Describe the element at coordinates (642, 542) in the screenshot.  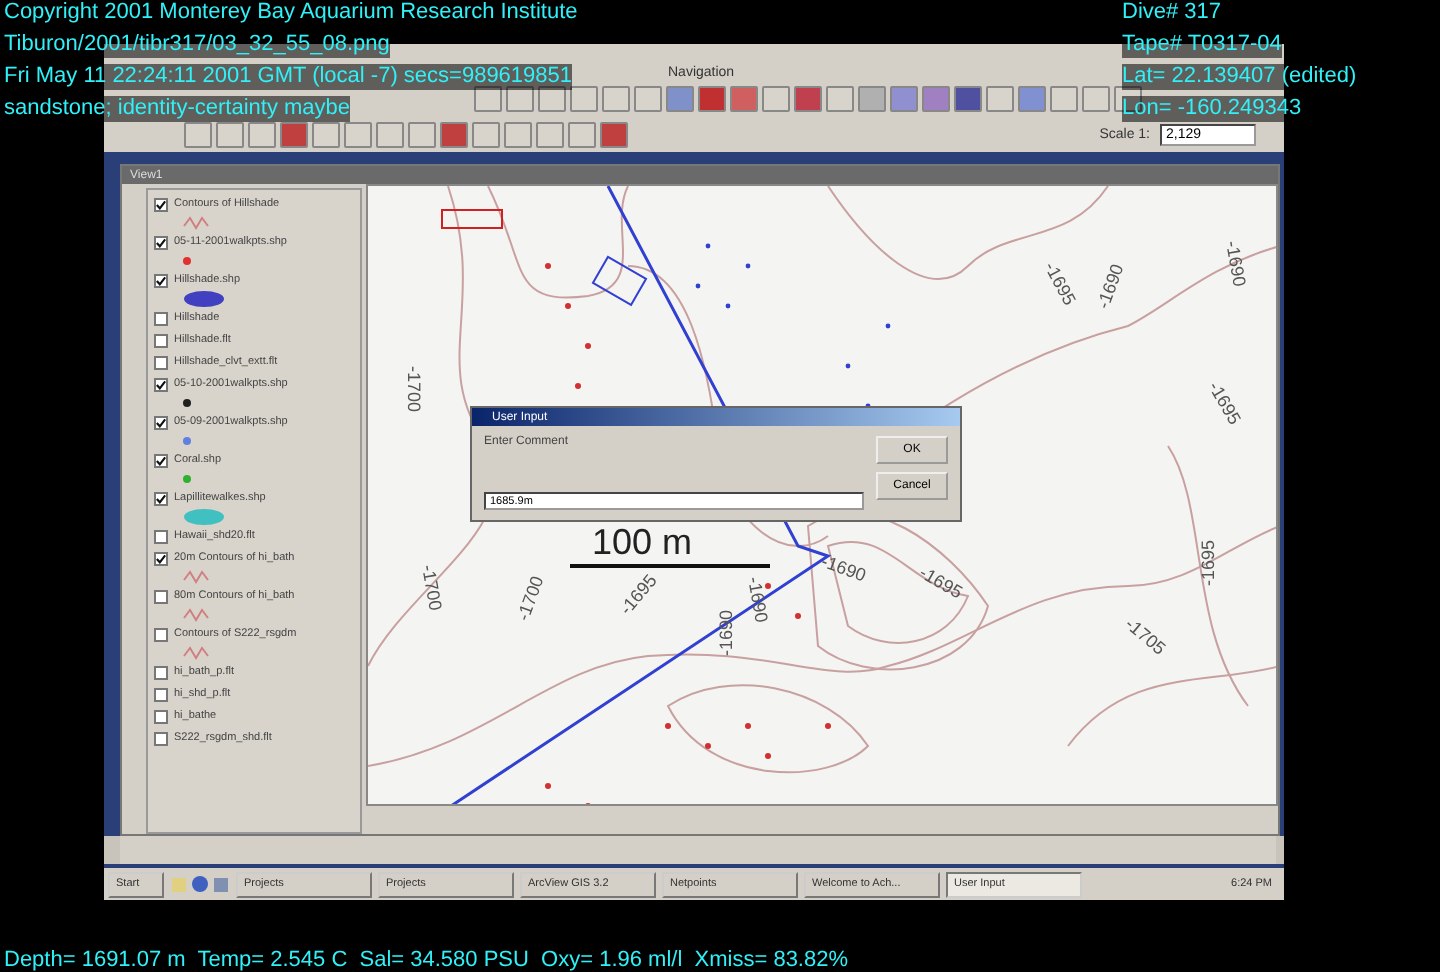
I see `scale-bar-label: 100 m` at that location.